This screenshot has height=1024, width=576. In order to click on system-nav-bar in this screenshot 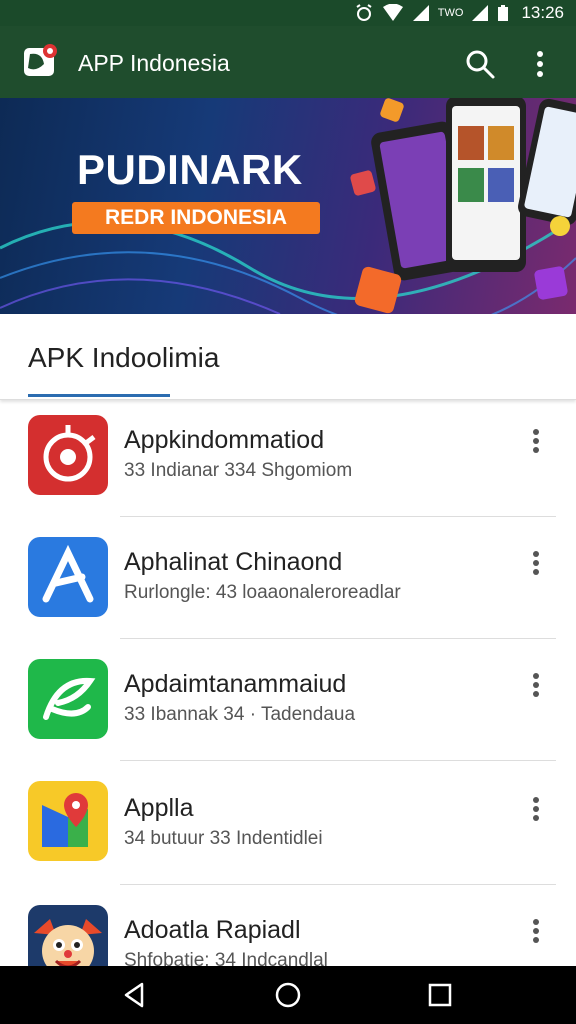, I will do `click(288, 995)`.